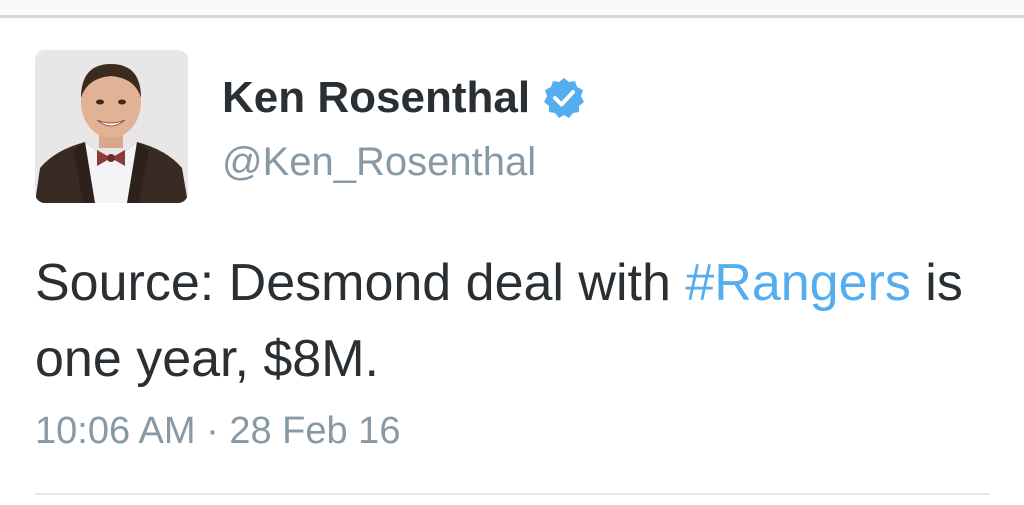  What do you see at coordinates (217, 431) in the screenshot?
I see `tweet-timestamp: 10:06 AM · 28 Feb 16` at bounding box center [217, 431].